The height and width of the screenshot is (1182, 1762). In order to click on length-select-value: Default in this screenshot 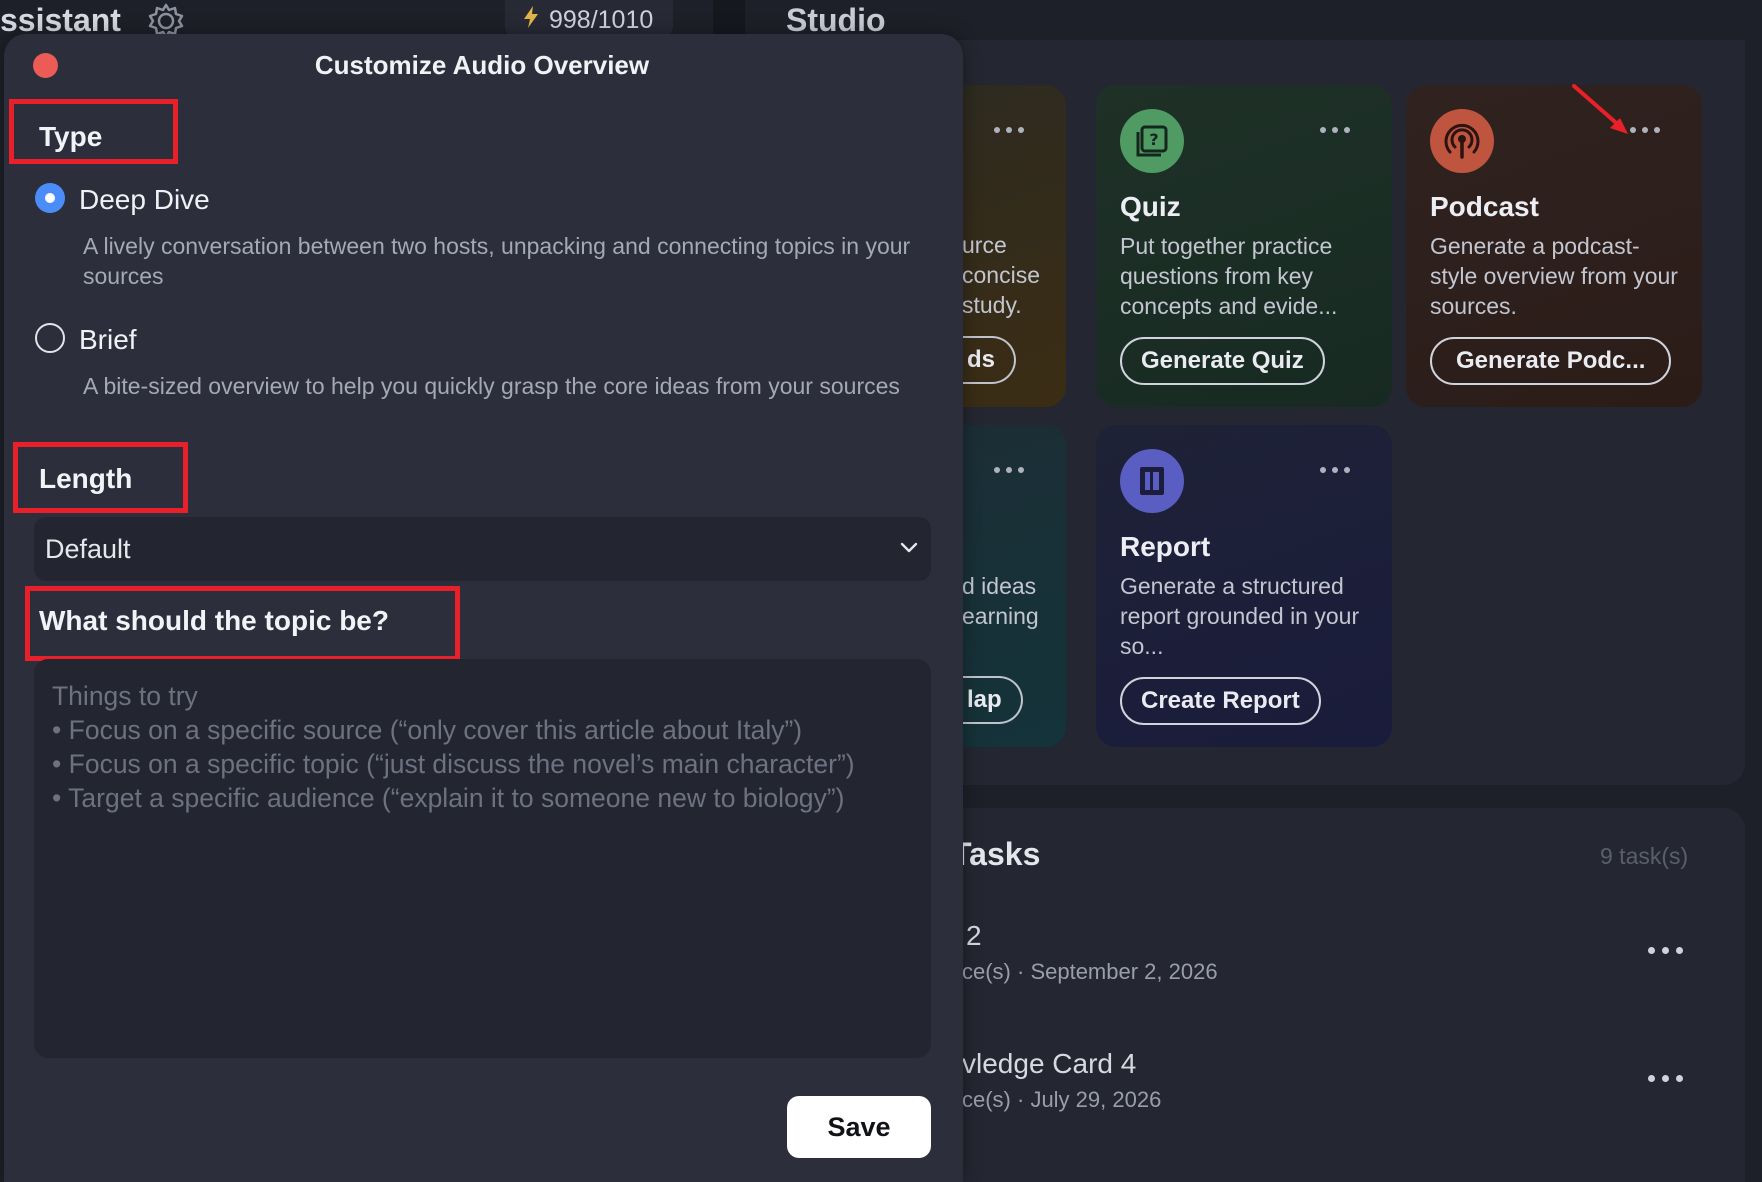, I will do `click(88, 548)`.